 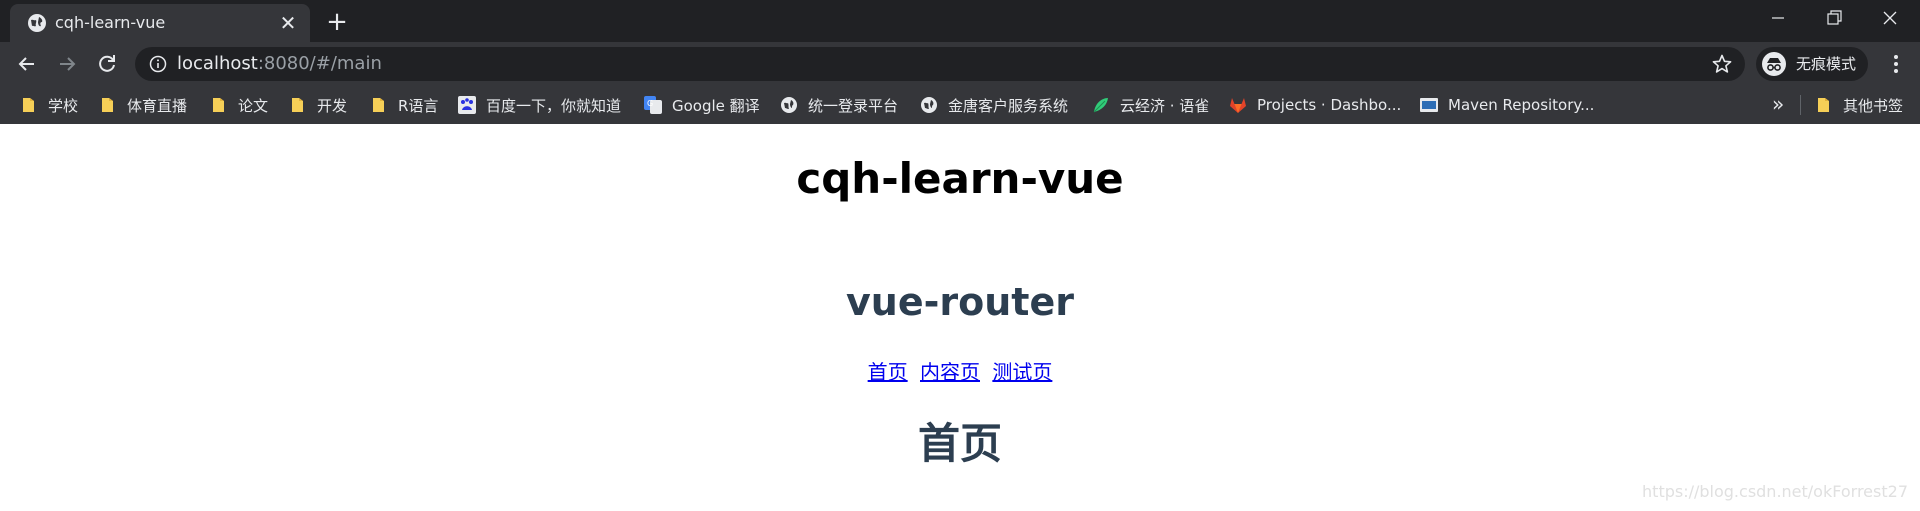 What do you see at coordinates (1774, 64) in the screenshot?
I see `incognito-icon` at bounding box center [1774, 64].